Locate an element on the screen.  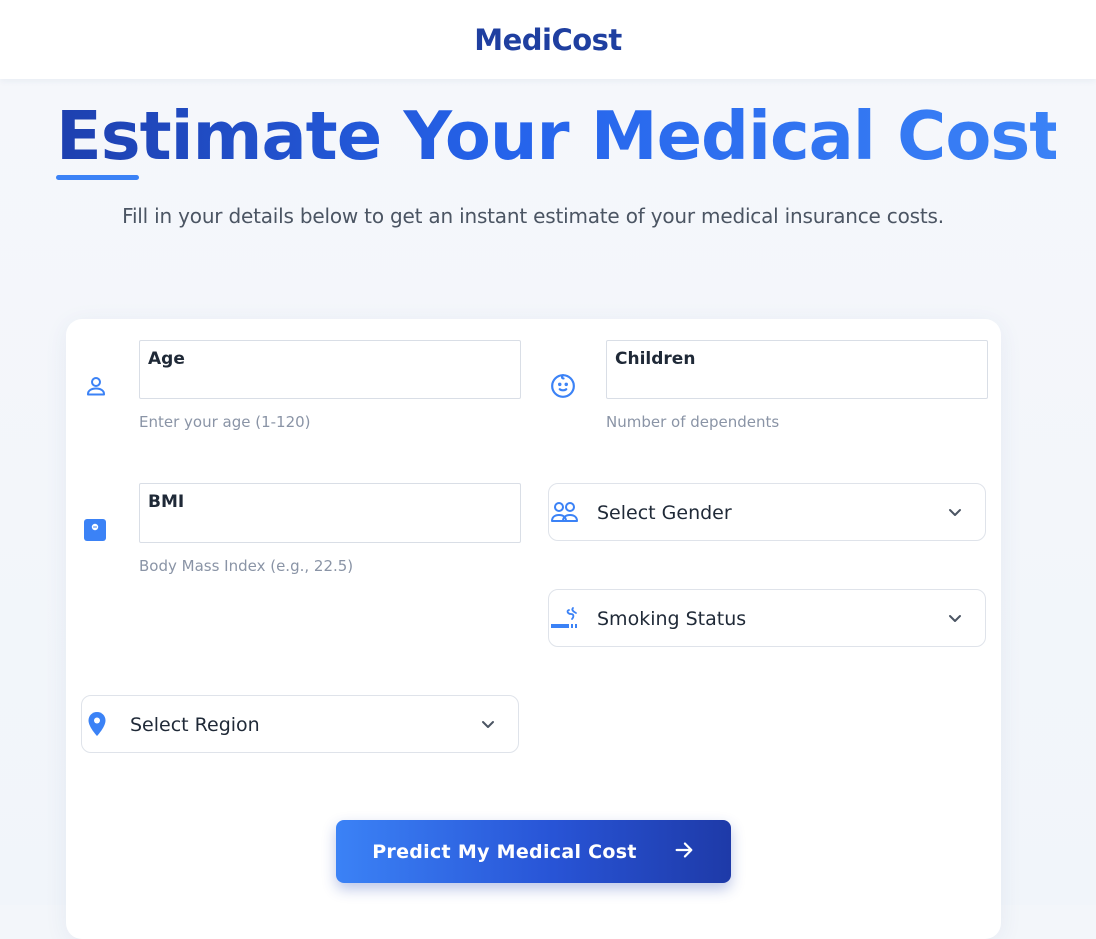
region-select: Select Region is located at coordinates (300, 724).